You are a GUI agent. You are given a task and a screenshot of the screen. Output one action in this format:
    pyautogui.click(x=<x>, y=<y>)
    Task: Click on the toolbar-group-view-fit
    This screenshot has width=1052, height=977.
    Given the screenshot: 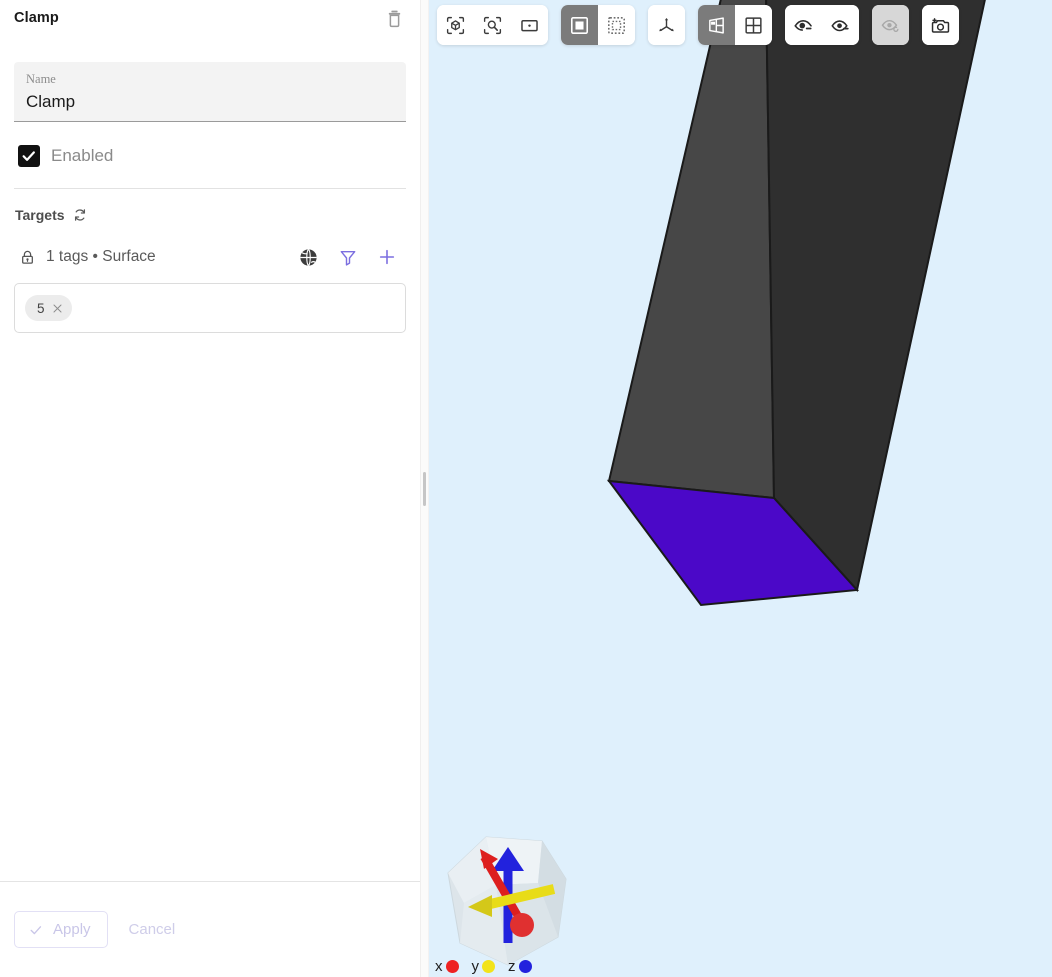 What is the action you would take?
    pyautogui.click(x=492, y=25)
    